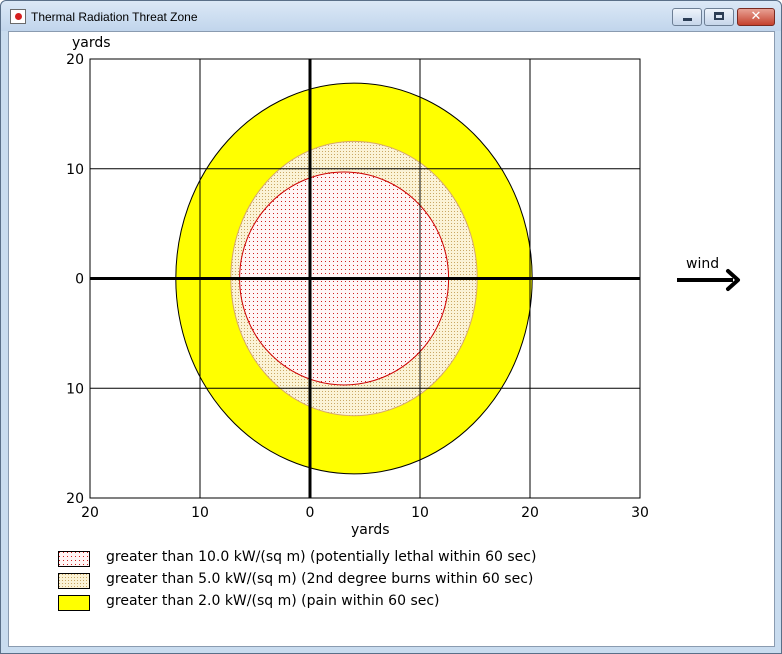 The width and height of the screenshot is (782, 654). Describe the element at coordinates (370, 530) in the screenshot. I see `x-axis-title: yards` at that location.